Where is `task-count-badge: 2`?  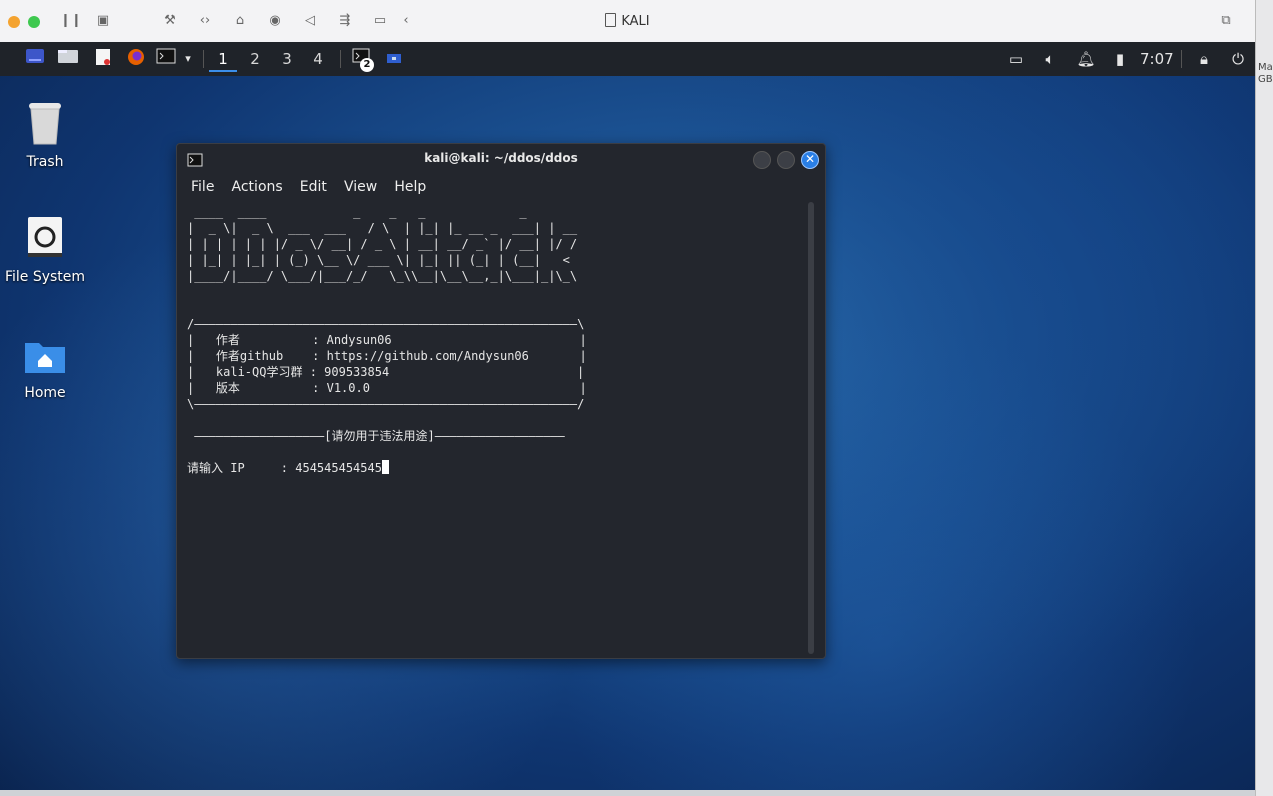 task-count-badge: 2 is located at coordinates (367, 65).